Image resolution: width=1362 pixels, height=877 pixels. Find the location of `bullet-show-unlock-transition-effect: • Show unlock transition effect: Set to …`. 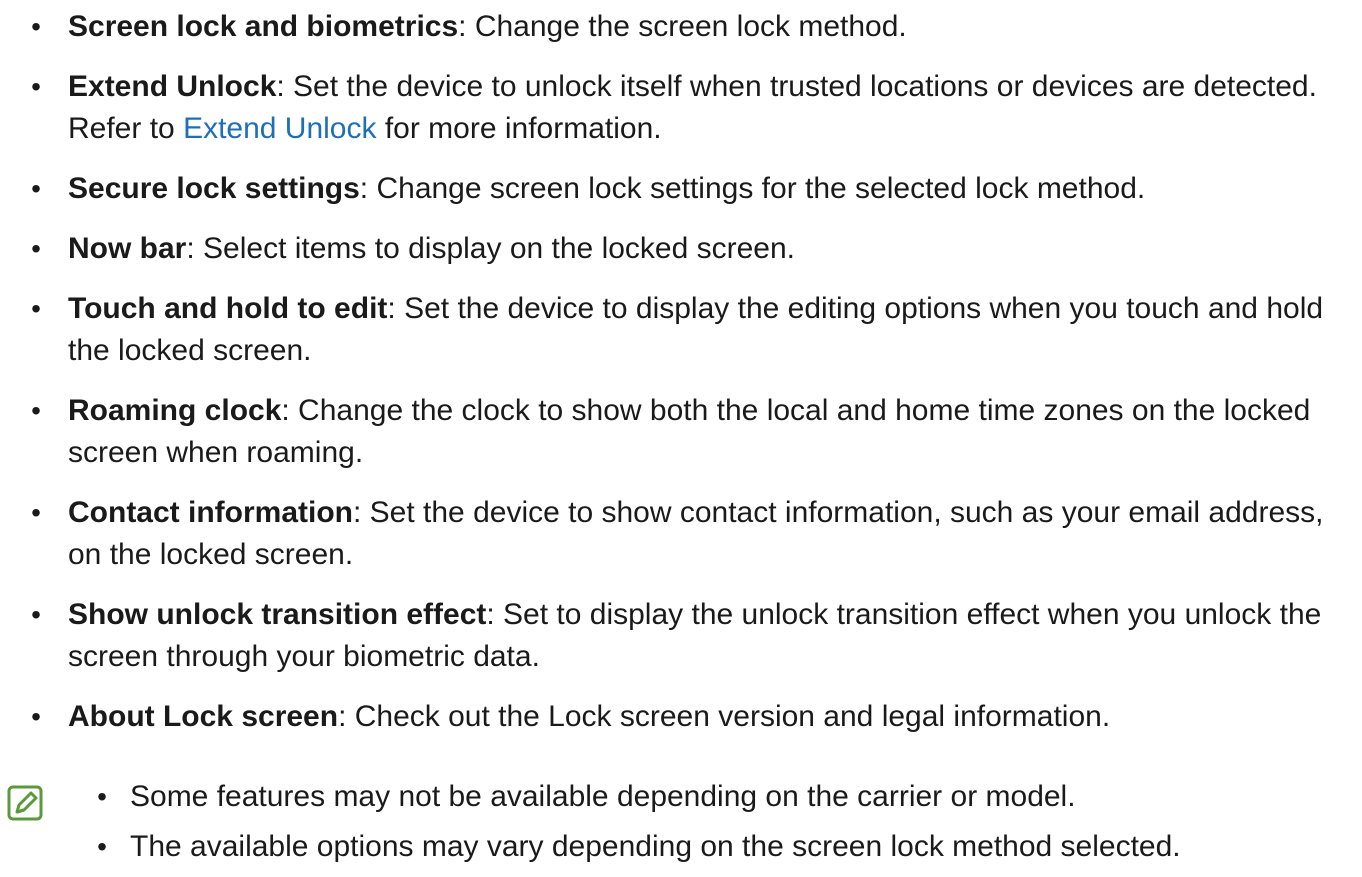

bullet-show-unlock-transition-effect: • Show unlock transition effect: Set to … is located at coordinates (681, 636).